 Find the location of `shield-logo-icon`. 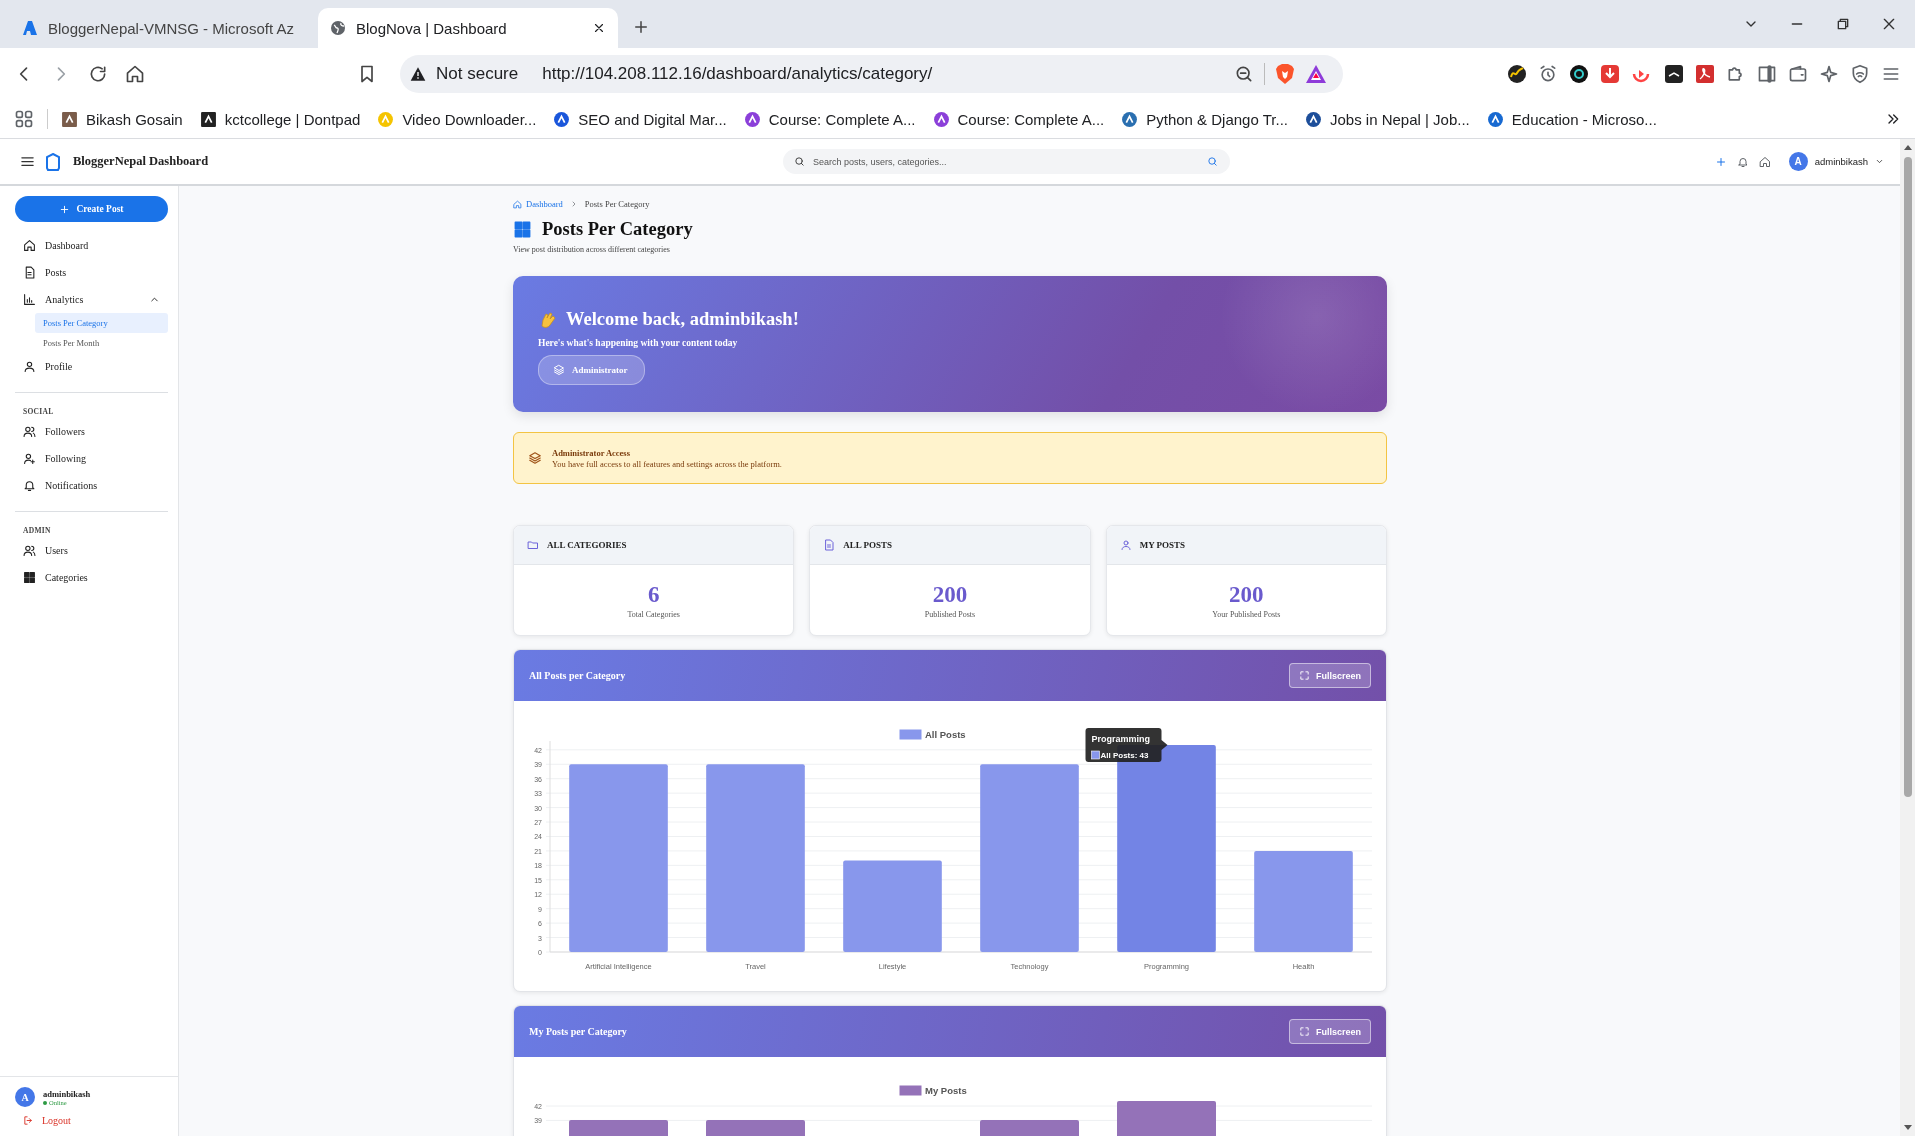

shield-logo-icon is located at coordinates (53, 161).